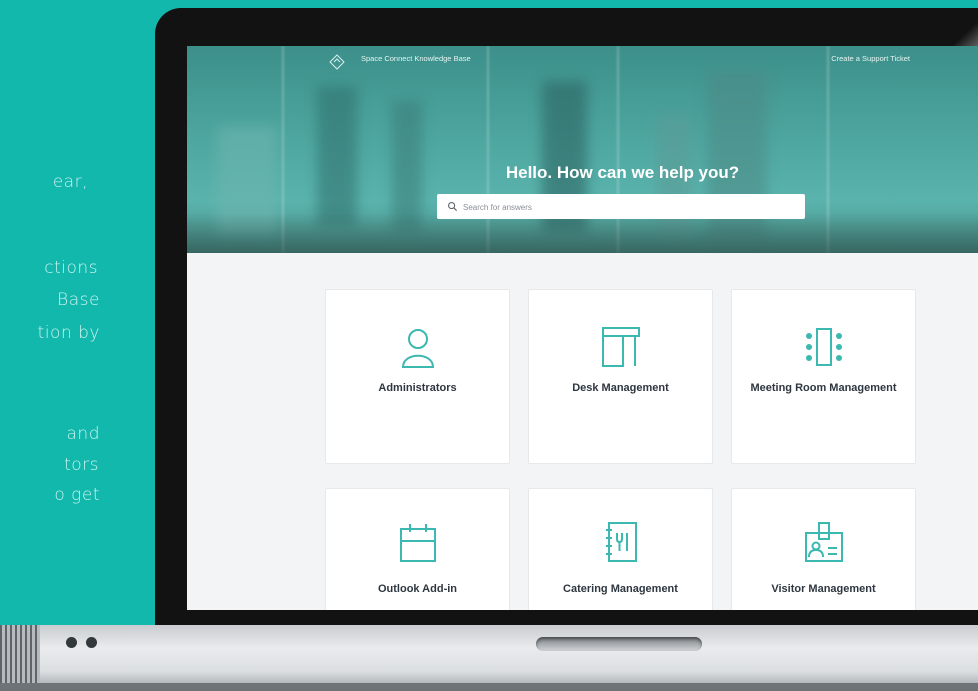 Image resolution: width=978 pixels, height=691 pixels. I want to click on hero-photo-figure, so click(337, 156).